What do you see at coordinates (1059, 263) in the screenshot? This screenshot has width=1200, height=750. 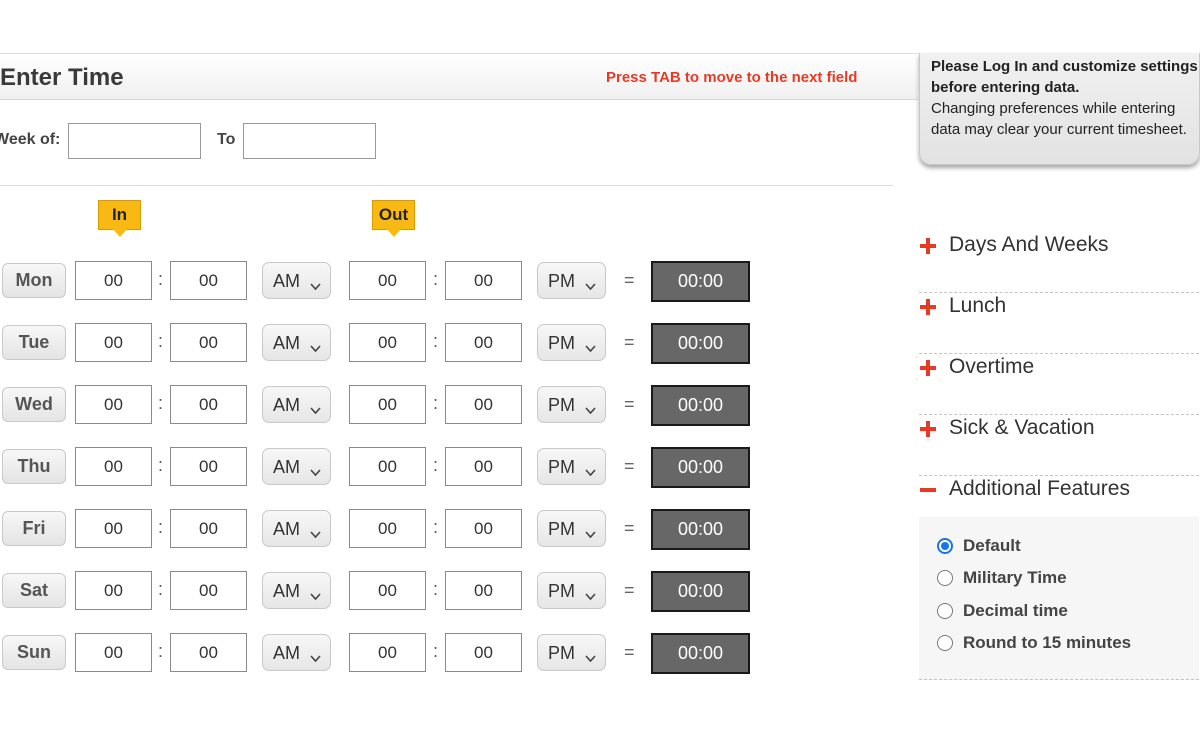 I see `accordion-days-and-weeks: Days And Weeks` at bounding box center [1059, 263].